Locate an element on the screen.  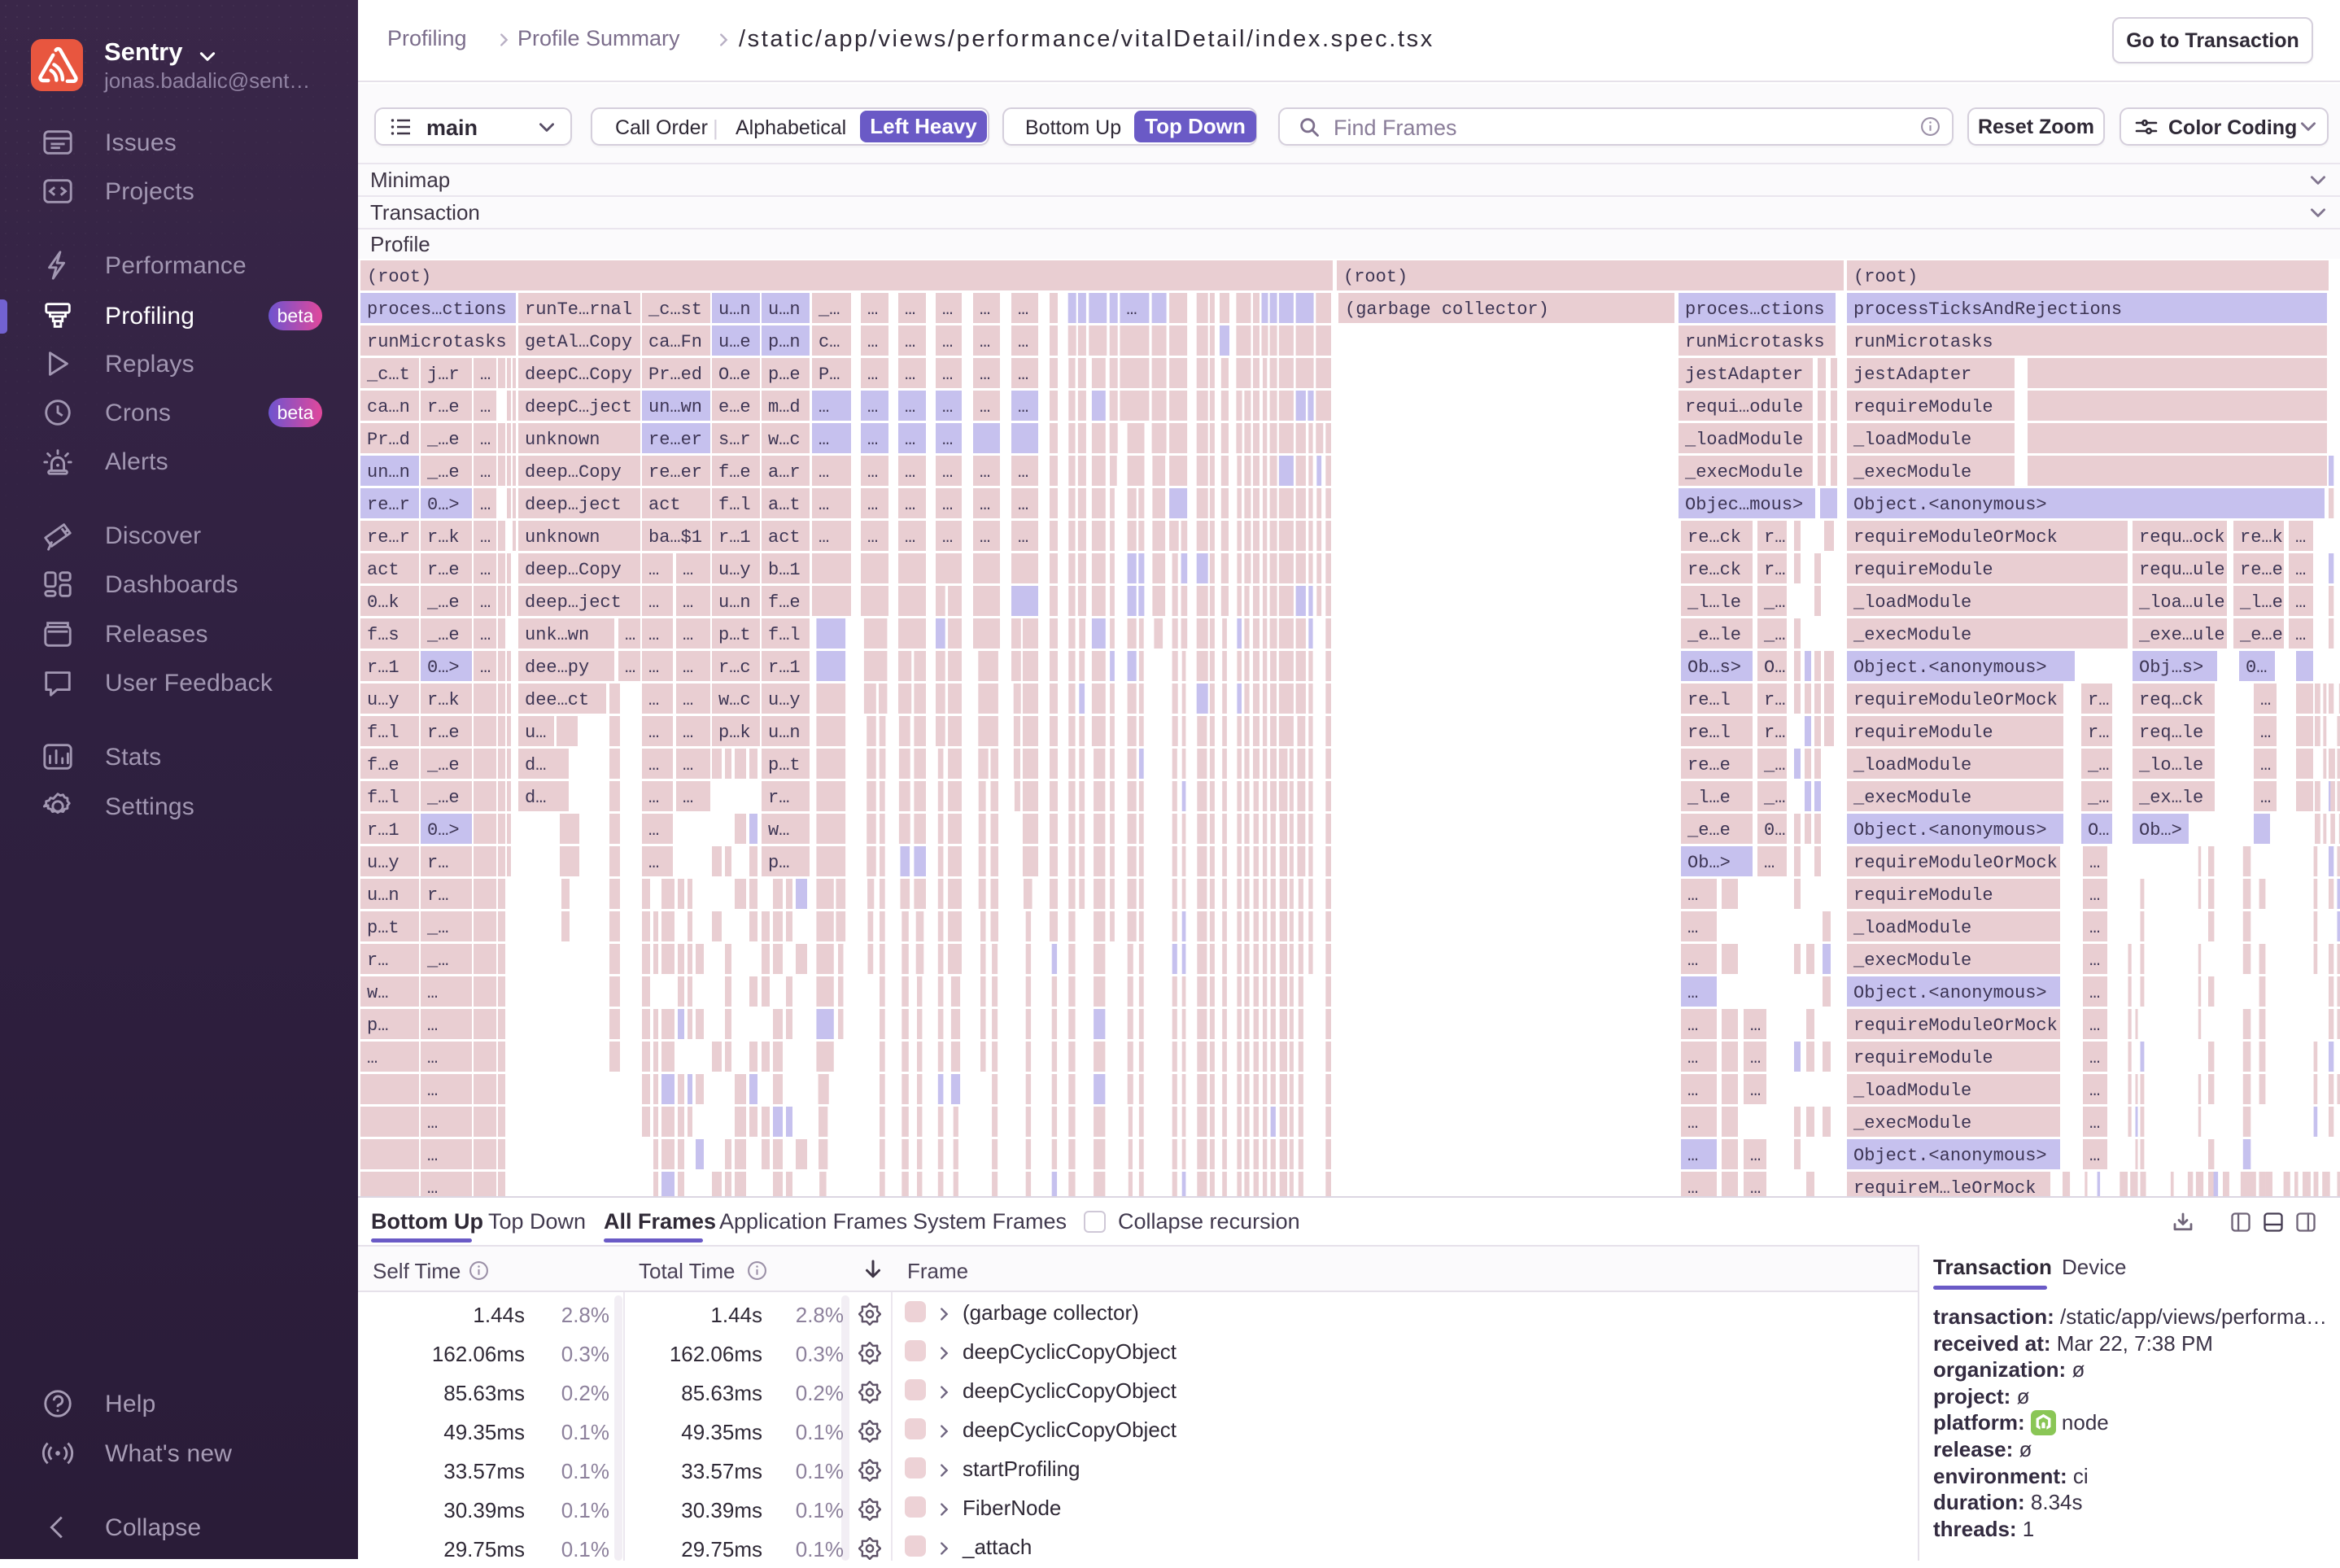
svg-text: m…d is located at coordinates (784, 407).